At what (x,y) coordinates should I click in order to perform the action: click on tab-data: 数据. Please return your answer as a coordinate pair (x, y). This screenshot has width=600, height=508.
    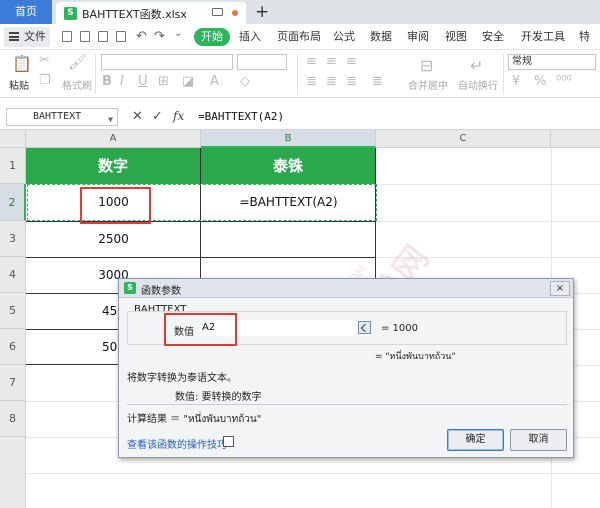
    Looking at the image, I should click on (381, 37).